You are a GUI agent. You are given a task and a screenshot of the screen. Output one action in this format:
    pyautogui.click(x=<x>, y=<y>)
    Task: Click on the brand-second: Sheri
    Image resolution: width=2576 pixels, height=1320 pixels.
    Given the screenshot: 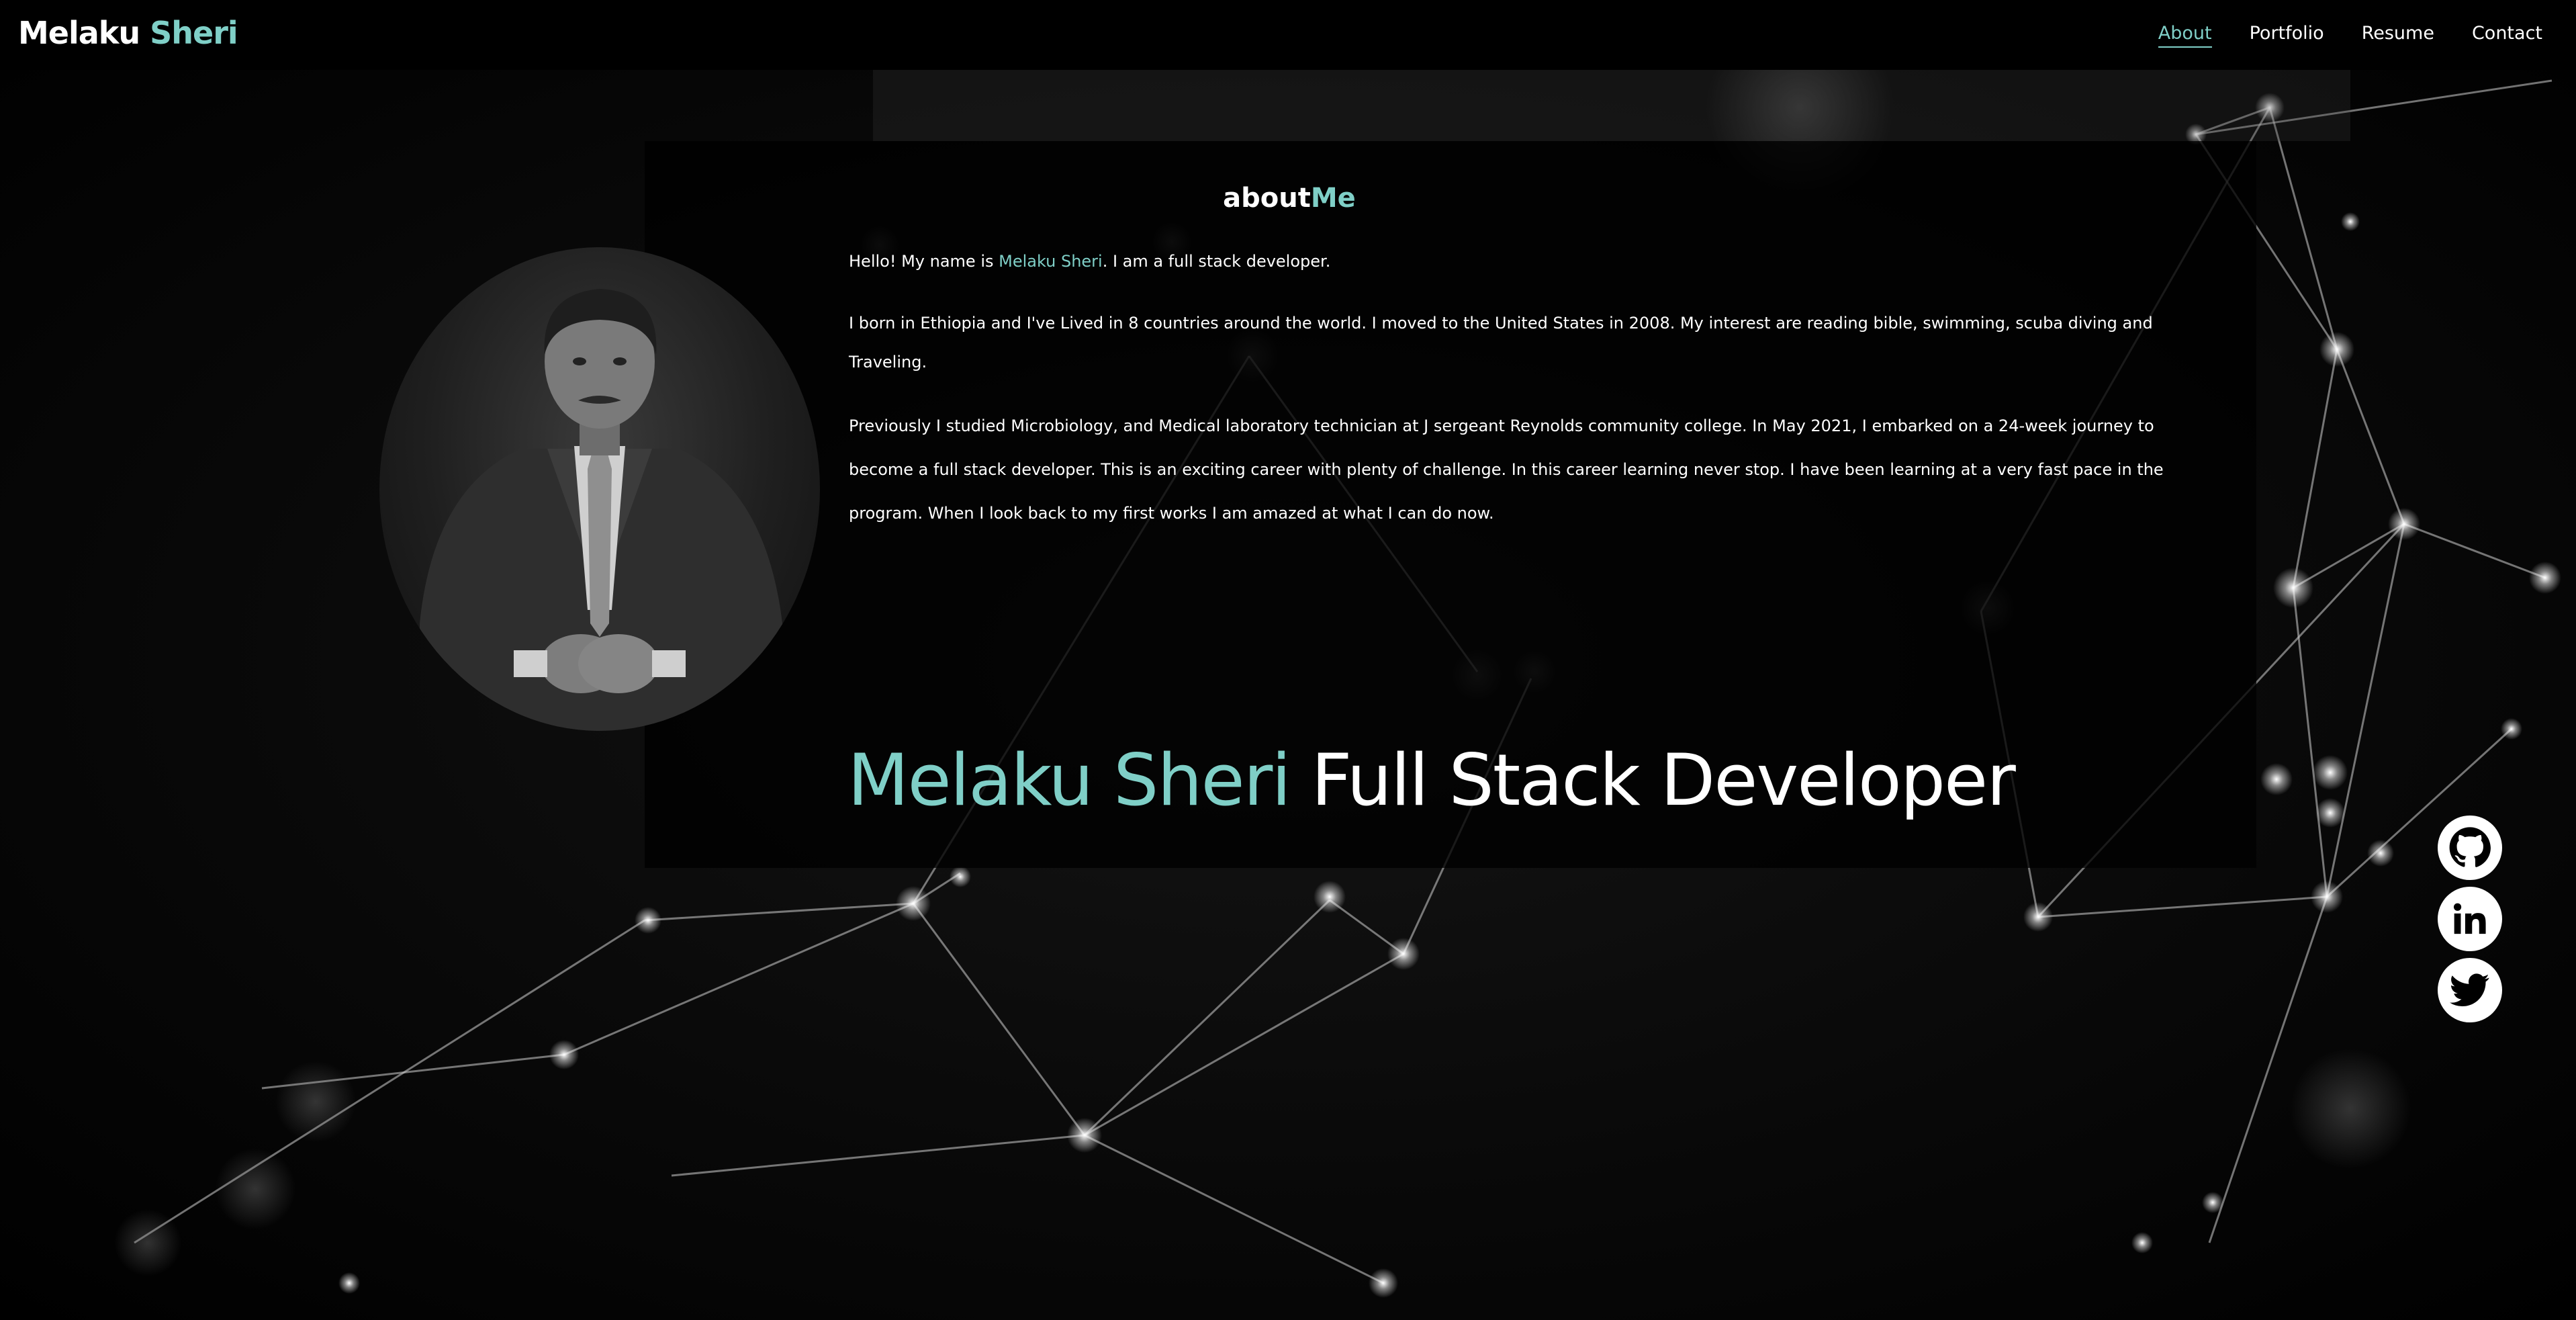 What is the action you would take?
    pyautogui.click(x=194, y=33)
    